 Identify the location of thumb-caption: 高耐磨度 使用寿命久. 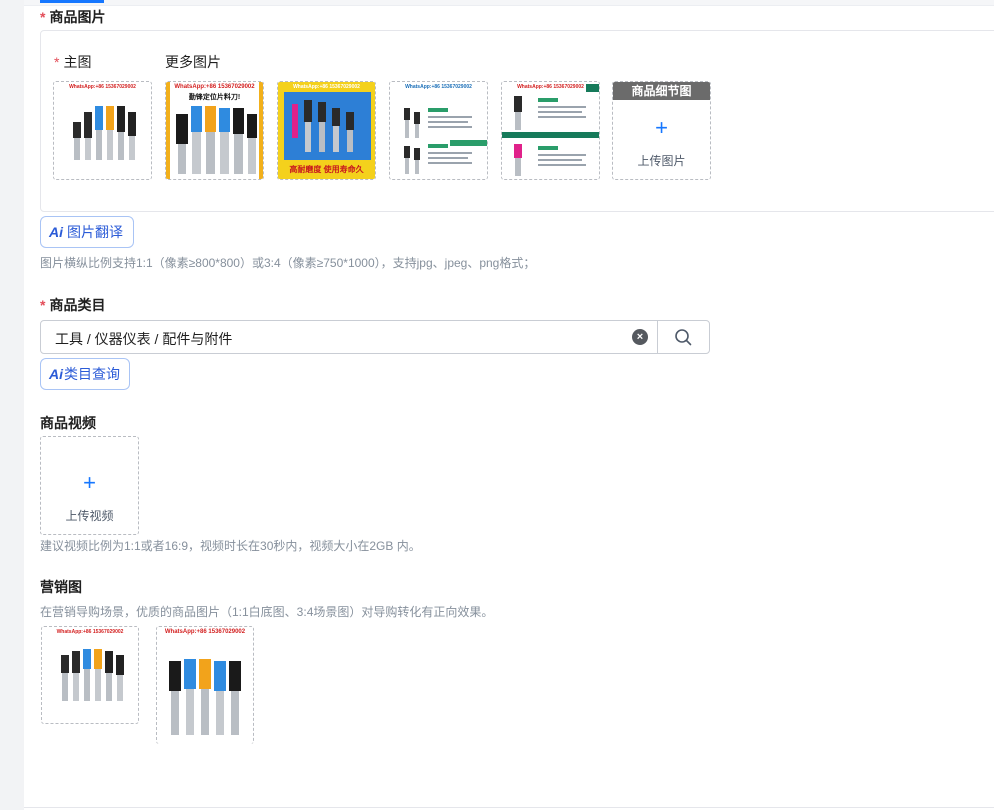
(326, 169).